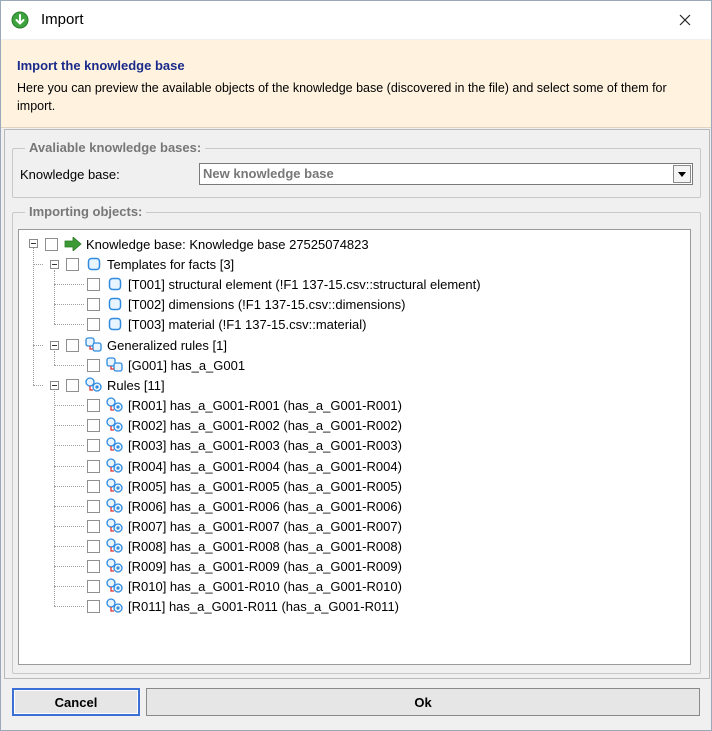 The width and height of the screenshot is (712, 731). What do you see at coordinates (265, 486) in the screenshot?
I see `tree-label-rule: [R005] has_a_G001-R005 (has_a_G001-R005)` at bounding box center [265, 486].